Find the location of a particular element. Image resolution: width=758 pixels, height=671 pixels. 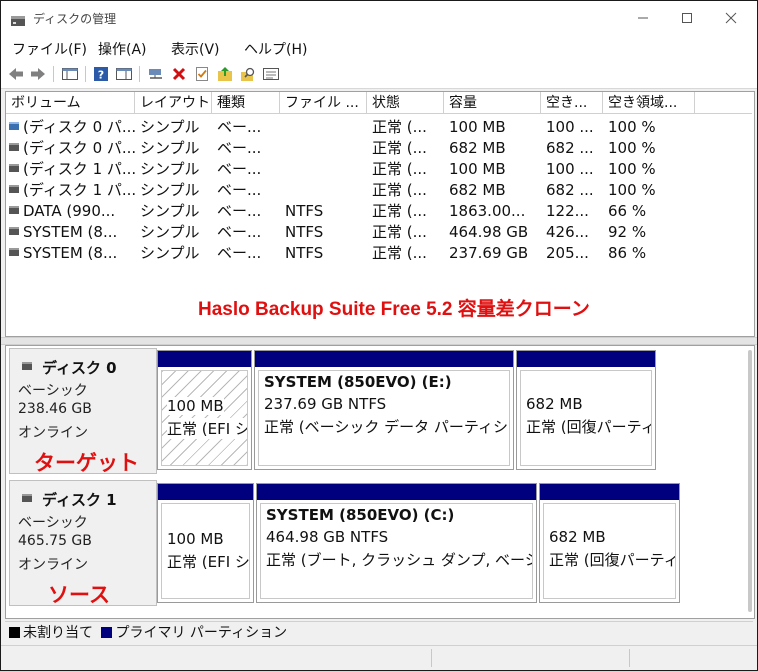

disk-1-size: 465.75 GB is located at coordinates (55, 541).